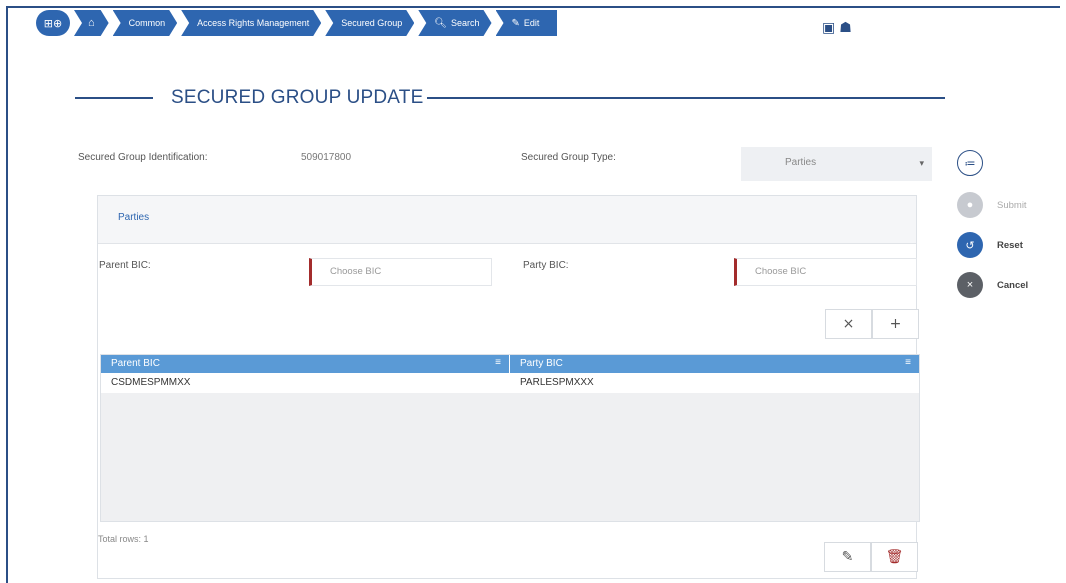 This screenshot has height=583, width=1066. What do you see at coordinates (326, 157) in the screenshot?
I see `secured-group-id-value: 509017800` at bounding box center [326, 157].